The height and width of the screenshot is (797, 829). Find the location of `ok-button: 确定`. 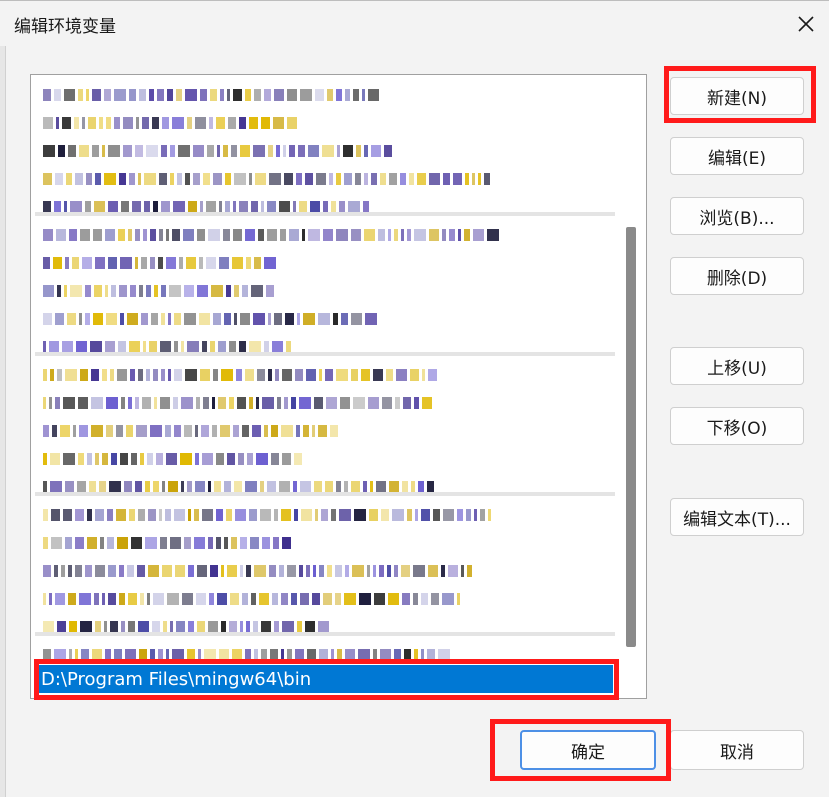

ok-button: 确定 is located at coordinates (588, 750).